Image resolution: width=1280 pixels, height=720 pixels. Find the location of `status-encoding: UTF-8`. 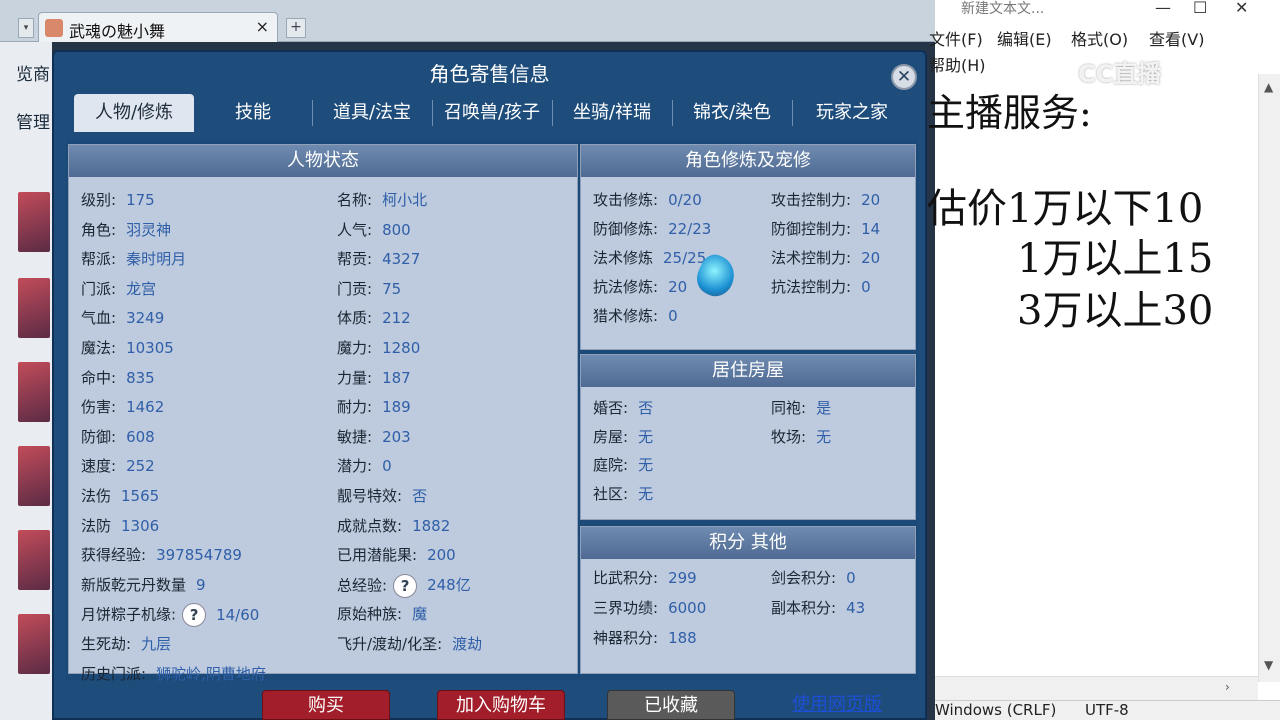

status-encoding: UTF-8 is located at coordinates (1107, 710).